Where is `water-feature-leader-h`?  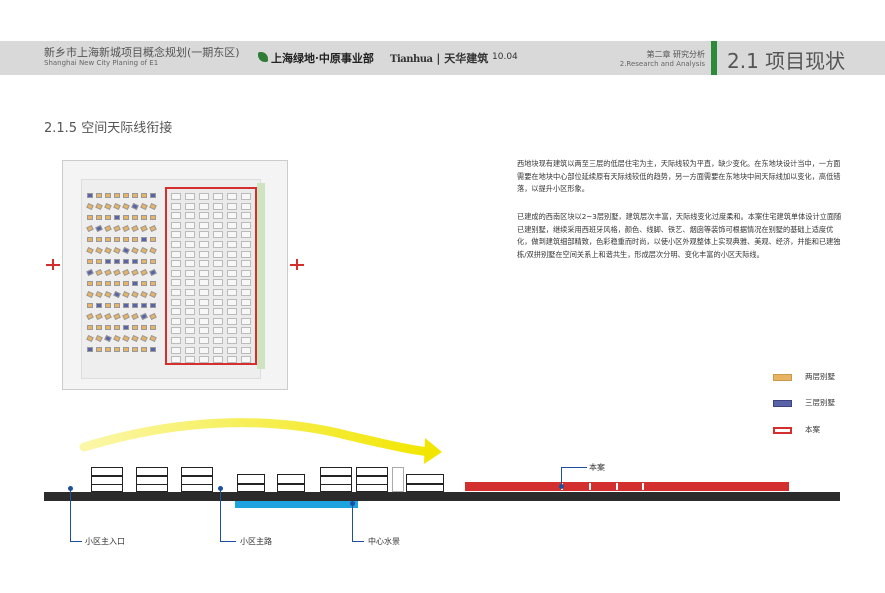 water-feature-leader-h is located at coordinates (358, 541).